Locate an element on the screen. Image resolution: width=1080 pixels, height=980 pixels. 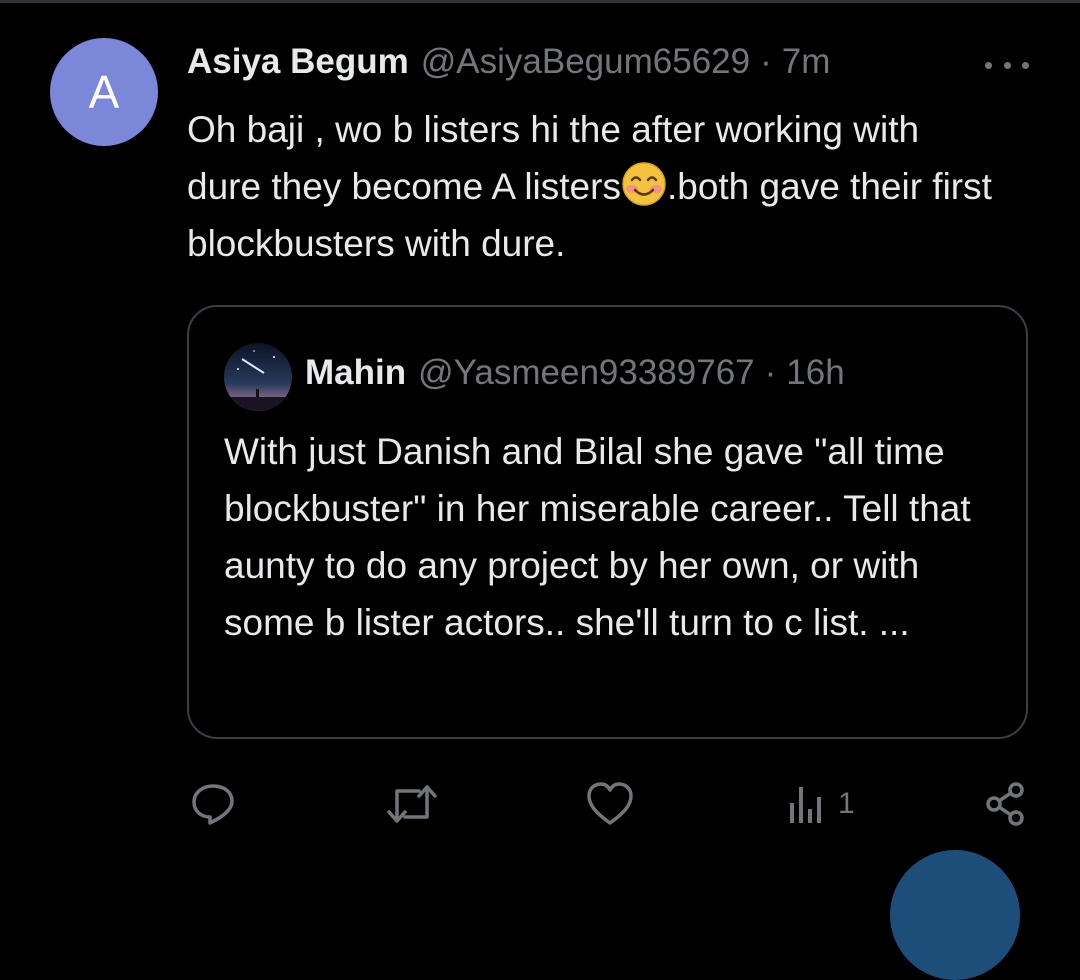
quoted-handle: @Yasmeen93389767 is located at coordinates (586, 373).